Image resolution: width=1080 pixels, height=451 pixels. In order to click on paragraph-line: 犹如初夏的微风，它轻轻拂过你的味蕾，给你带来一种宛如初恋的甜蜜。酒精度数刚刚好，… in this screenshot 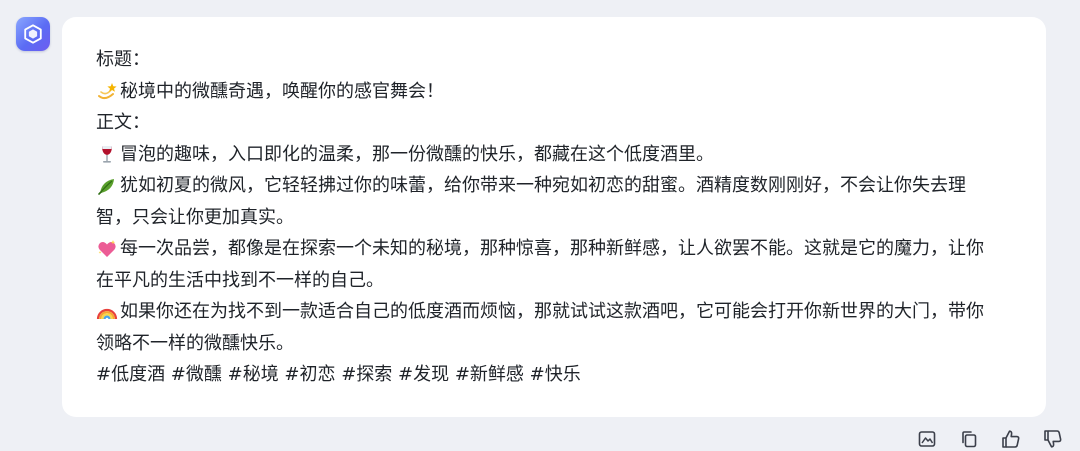, I will do `click(561, 186)`.